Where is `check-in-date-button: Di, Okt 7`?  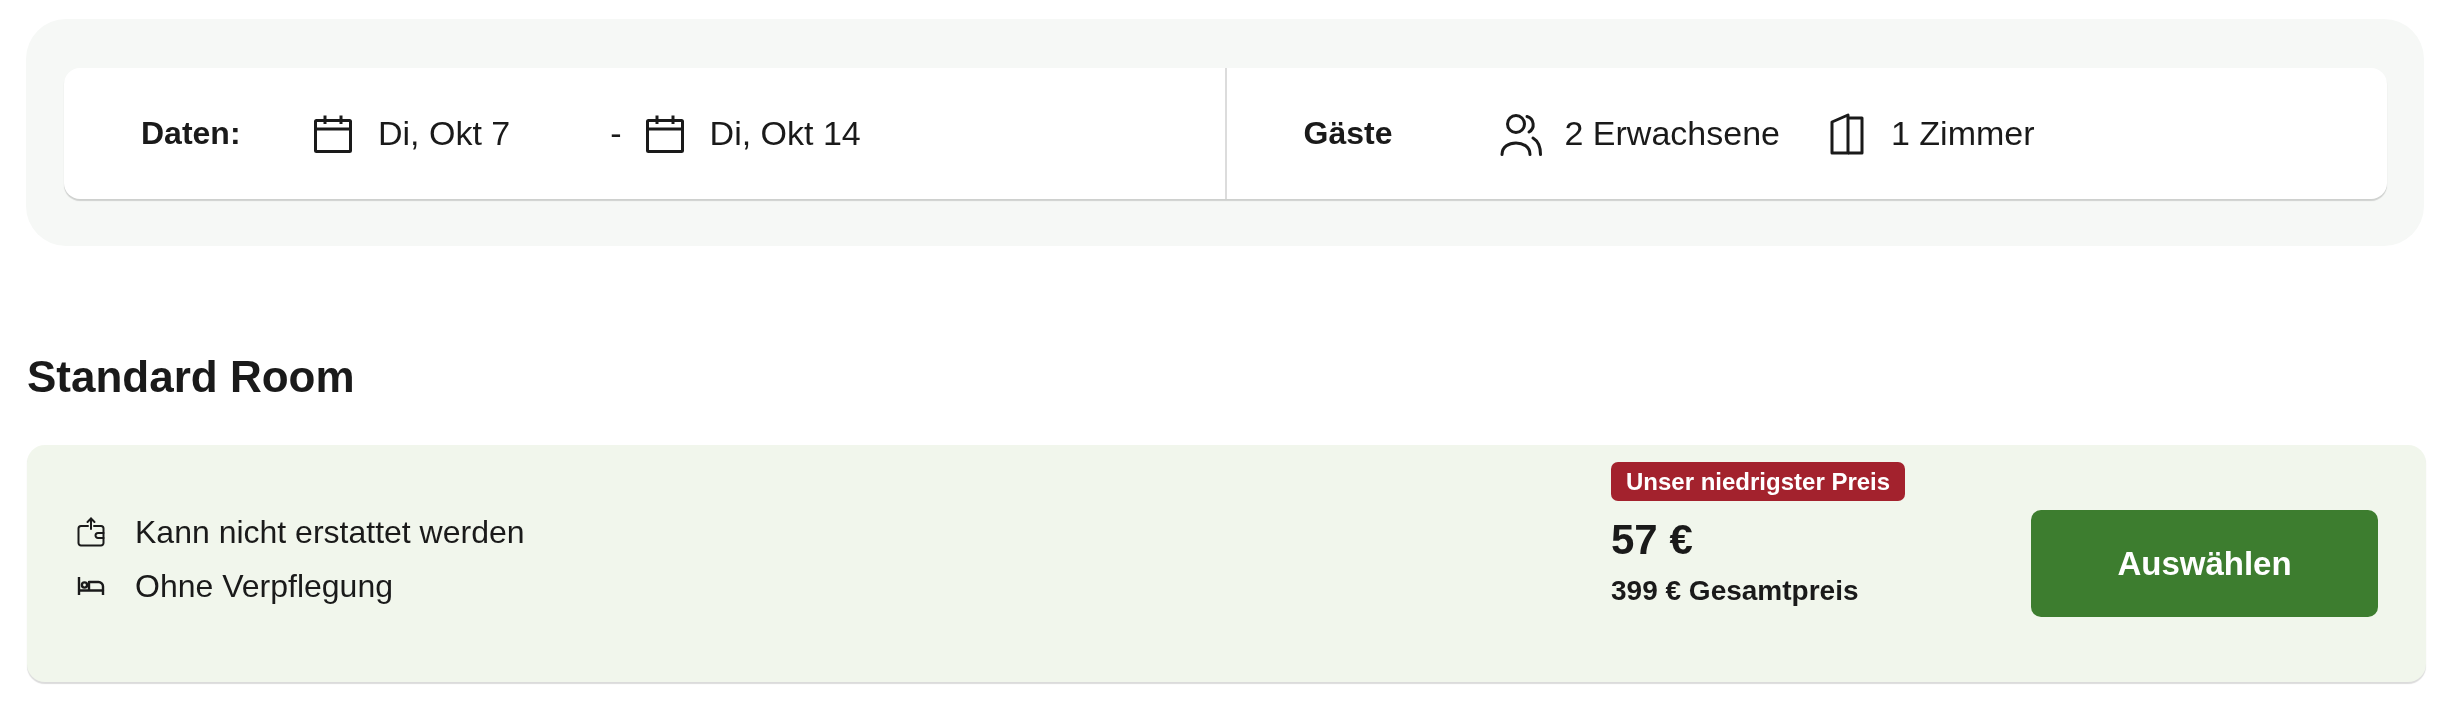 check-in-date-button: Di, Okt 7 is located at coordinates (412, 133).